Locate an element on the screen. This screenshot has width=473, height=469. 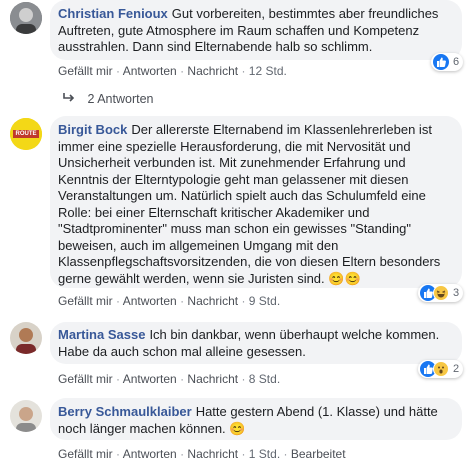
avatar-logo-text: ROUTE is located at coordinates (26, 134).